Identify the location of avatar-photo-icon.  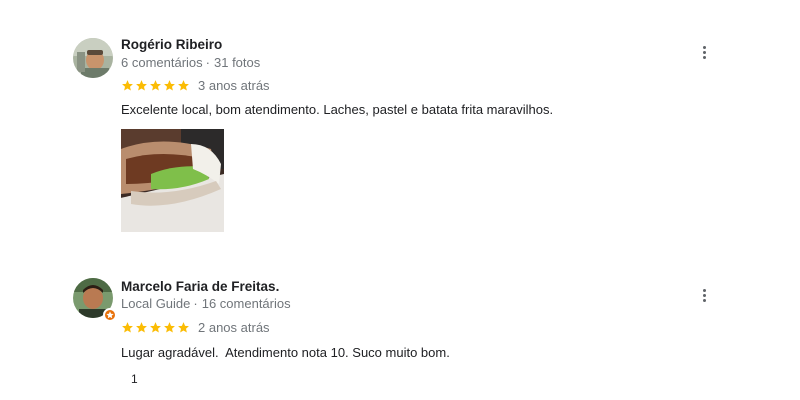
(93, 58).